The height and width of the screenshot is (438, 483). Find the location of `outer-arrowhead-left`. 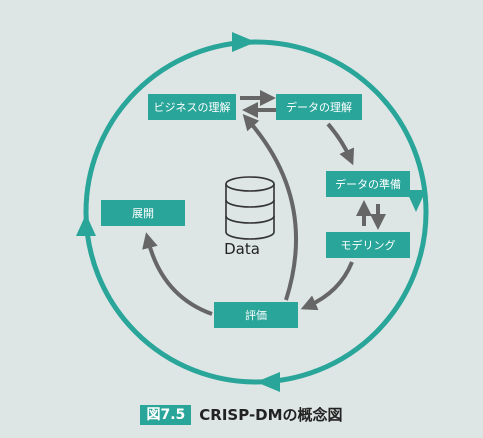

outer-arrowhead-left is located at coordinates (86, 225).